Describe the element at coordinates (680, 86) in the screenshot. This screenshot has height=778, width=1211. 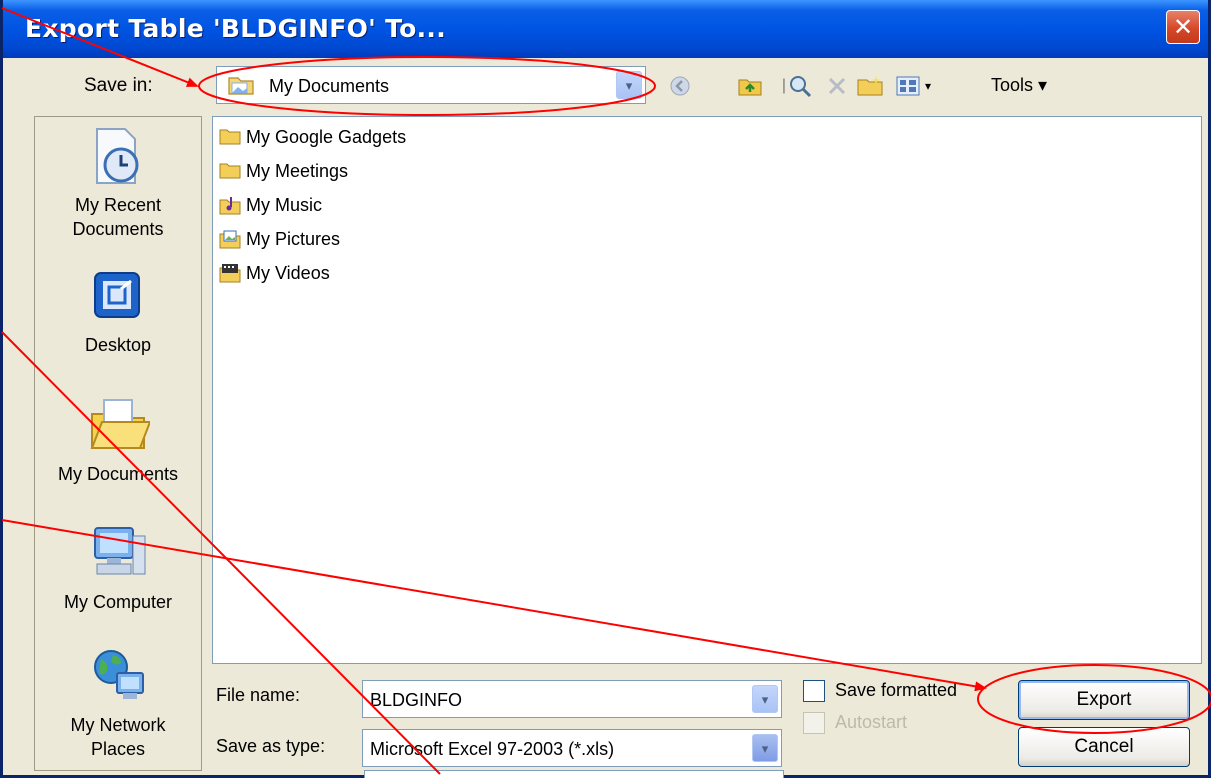
I see `back-icon` at that location.